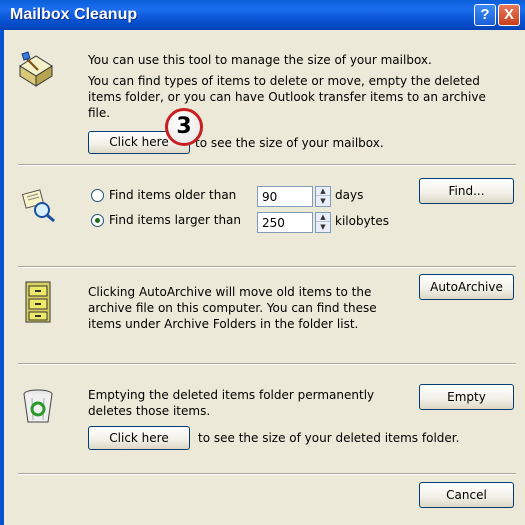 The width and height of the screenshot is (525, 525). Describe the element at coordinates (173, 195) in the screenshot. I see `older-label: Find items older than` at that location.